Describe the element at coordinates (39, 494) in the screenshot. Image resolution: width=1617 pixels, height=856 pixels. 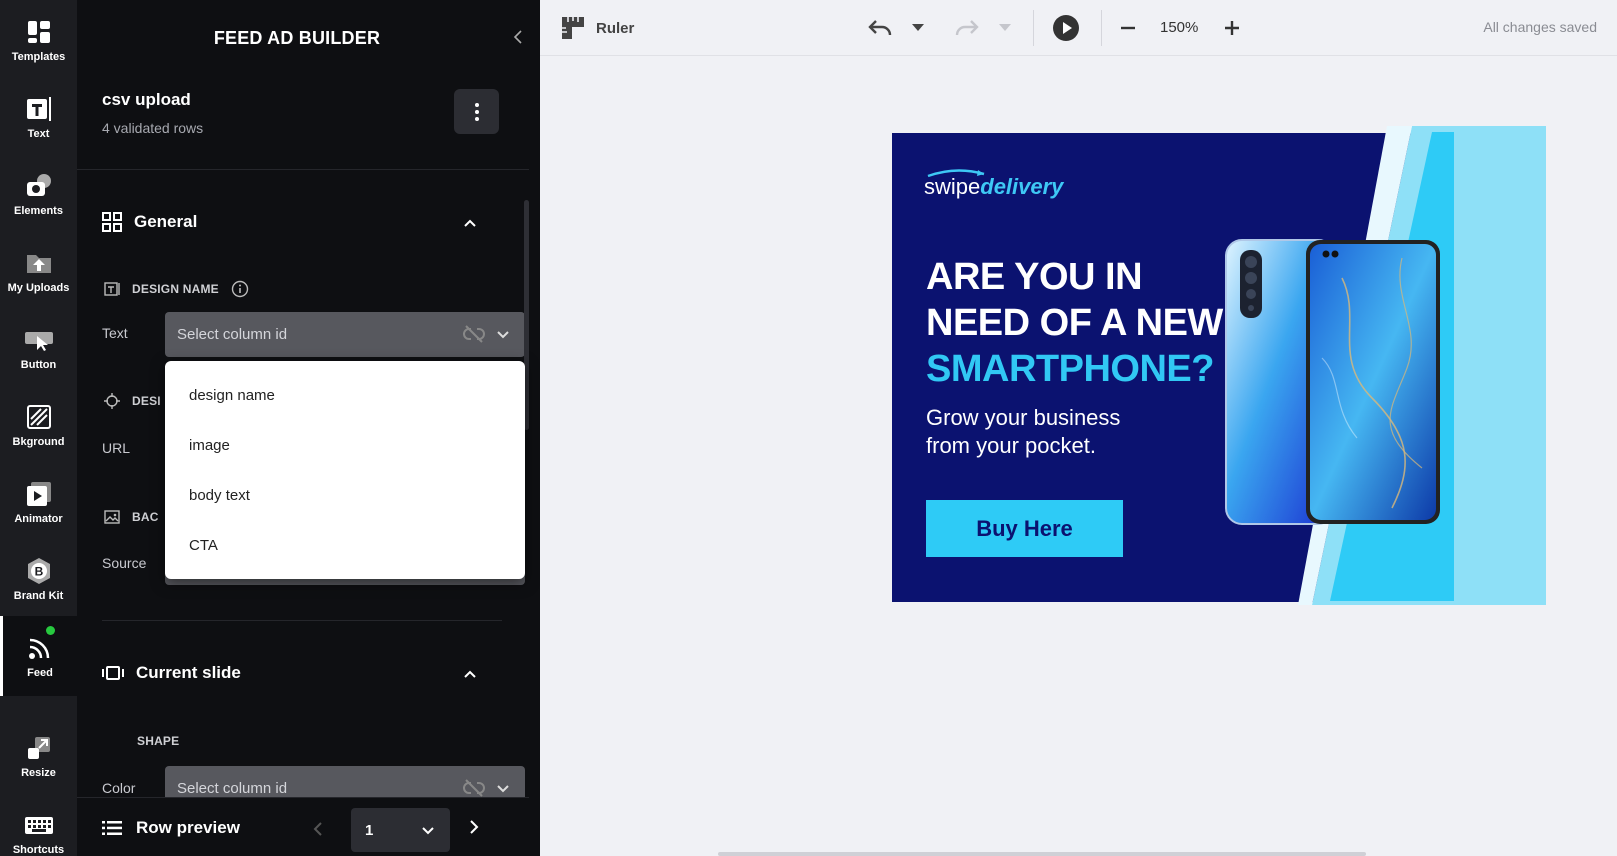
I see `animator-icon` at that location.